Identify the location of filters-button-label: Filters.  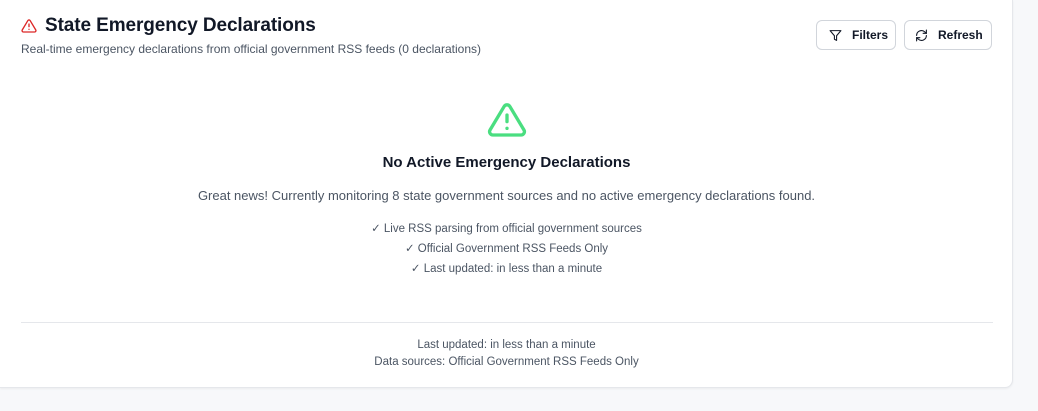
(870, 35).